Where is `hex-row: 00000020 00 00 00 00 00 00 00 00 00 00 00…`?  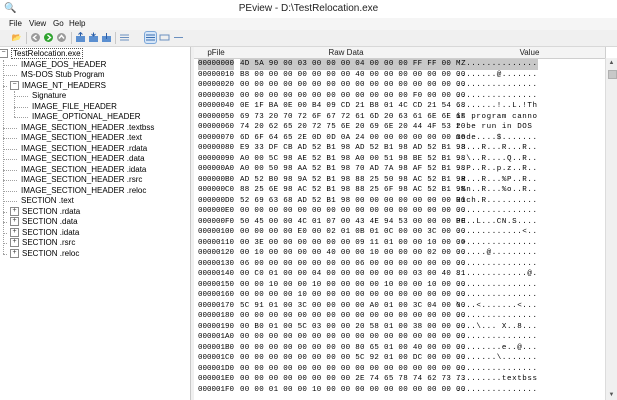
hex-row: 00000020 00 00 00 00 00 00 00 00 00 00 00… is located at coordinates (399, 85).